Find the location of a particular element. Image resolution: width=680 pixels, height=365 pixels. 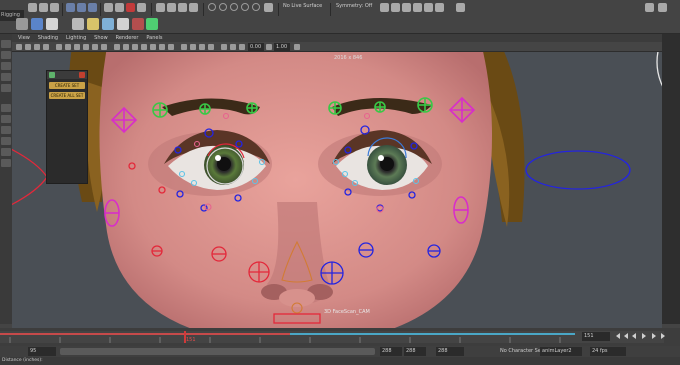

gate-mask-icon is located at coordinates (86, 47).